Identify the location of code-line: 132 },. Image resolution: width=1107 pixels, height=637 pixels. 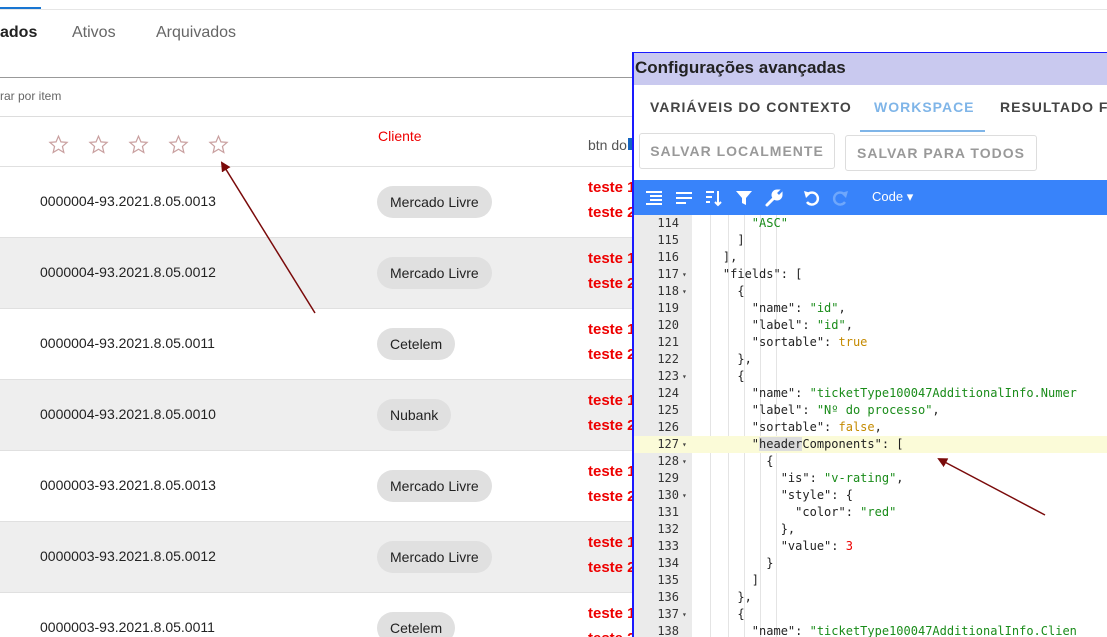
(870, 529).